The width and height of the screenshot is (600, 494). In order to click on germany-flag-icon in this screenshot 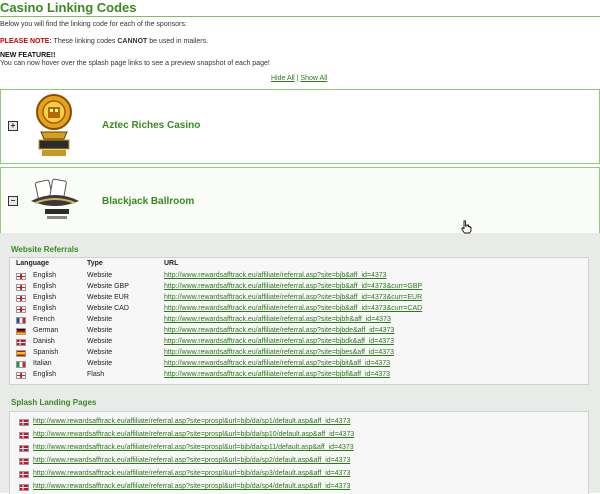, I will do `click(21, 331)`.